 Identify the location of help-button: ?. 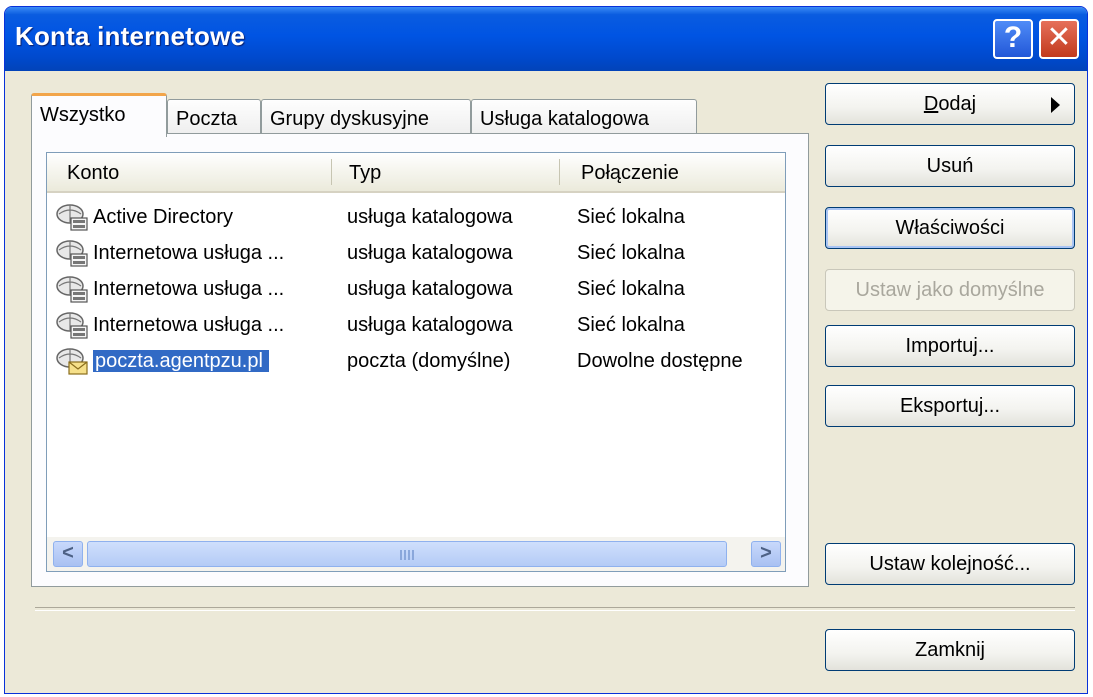
(1013, 39).